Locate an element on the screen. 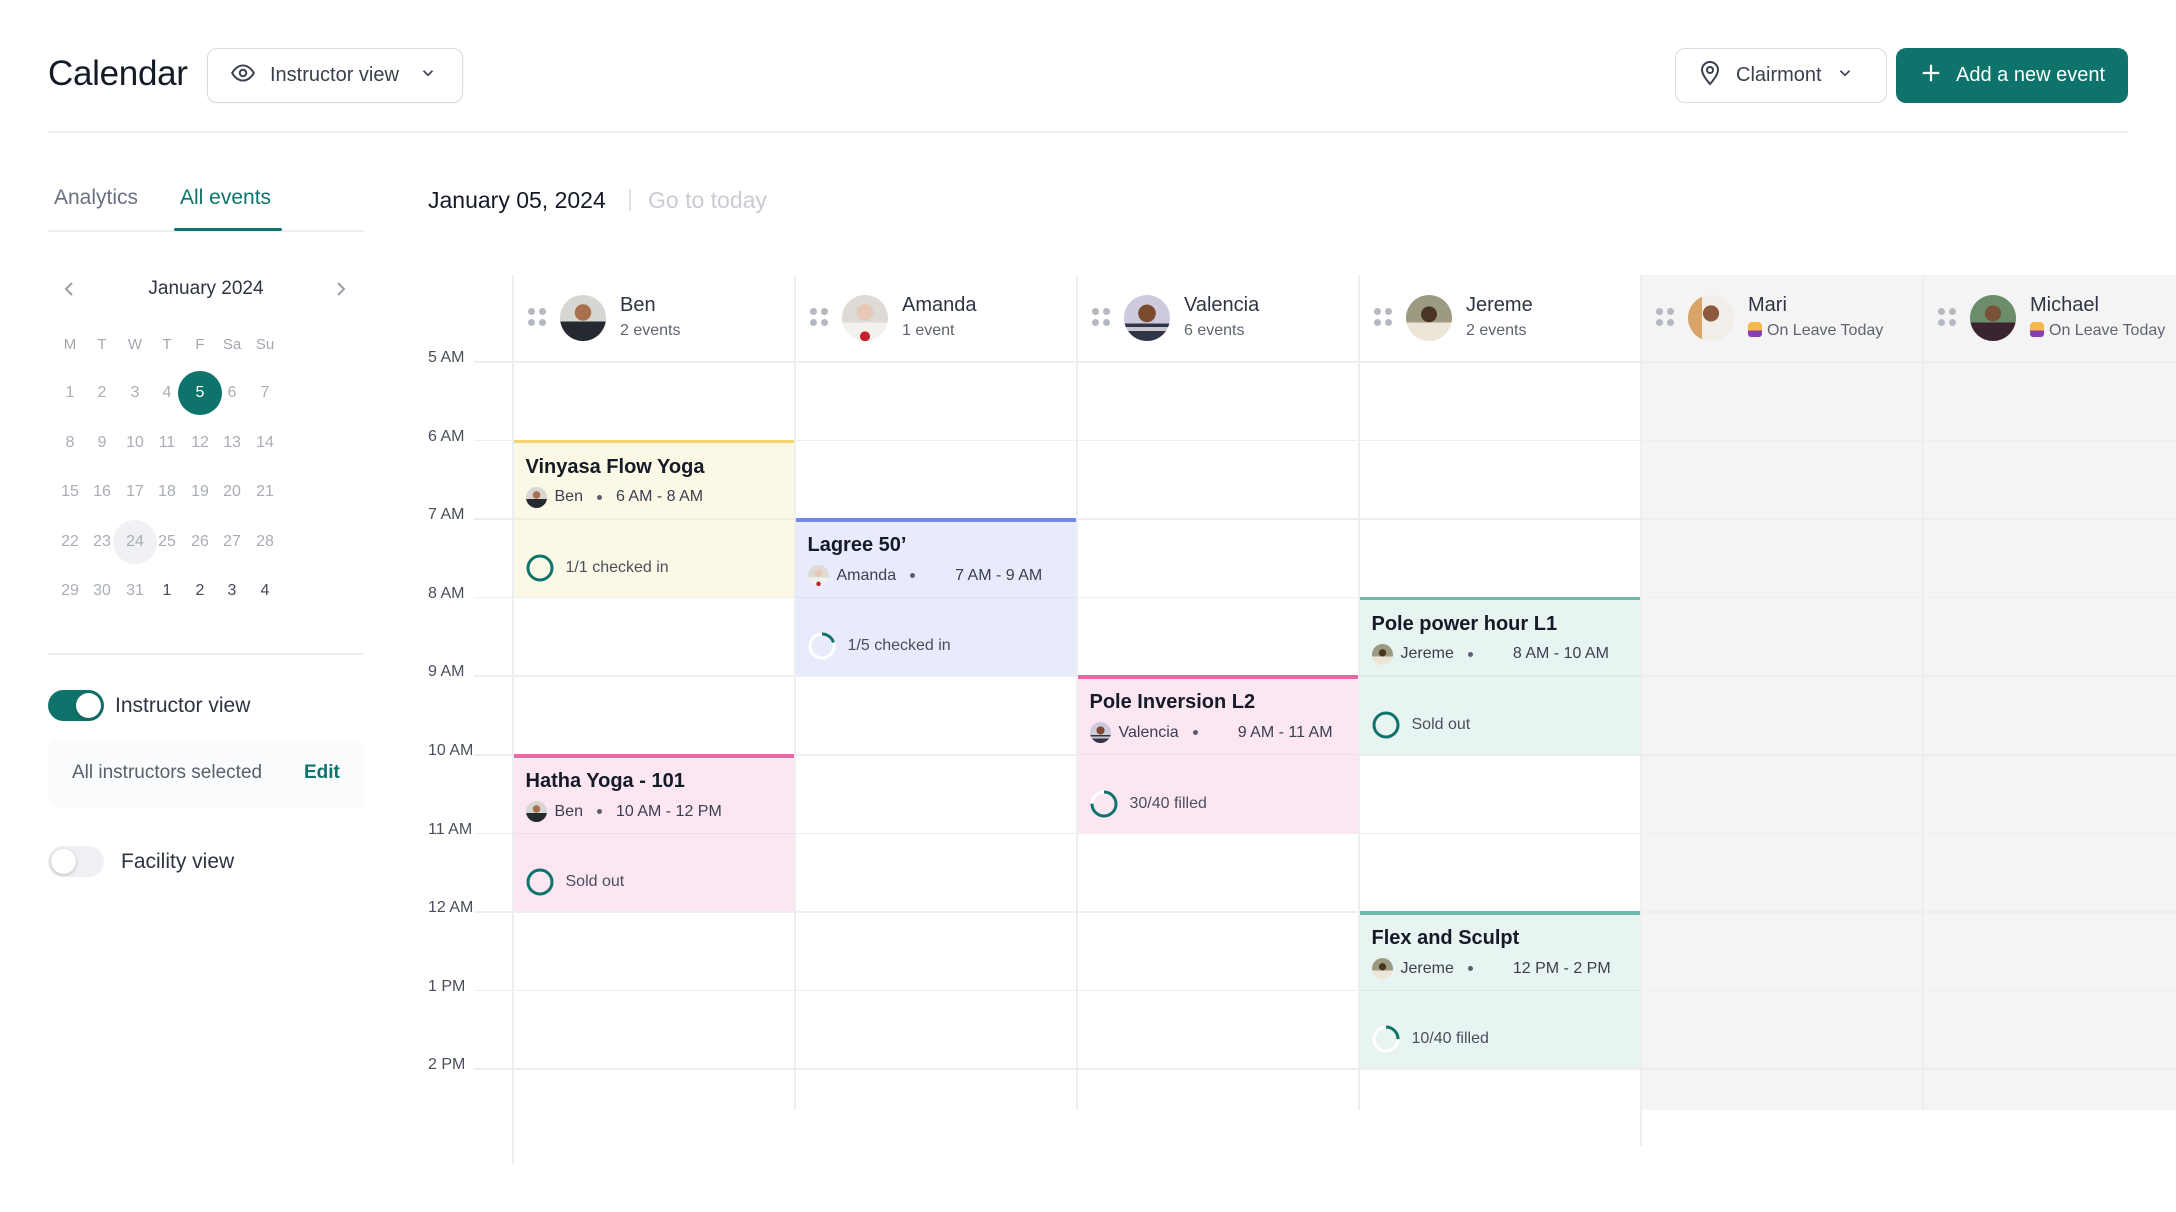 The width and height of the screenshot is (2176, 1212). instructor-view-toggle is located at coordinates (76, 705).